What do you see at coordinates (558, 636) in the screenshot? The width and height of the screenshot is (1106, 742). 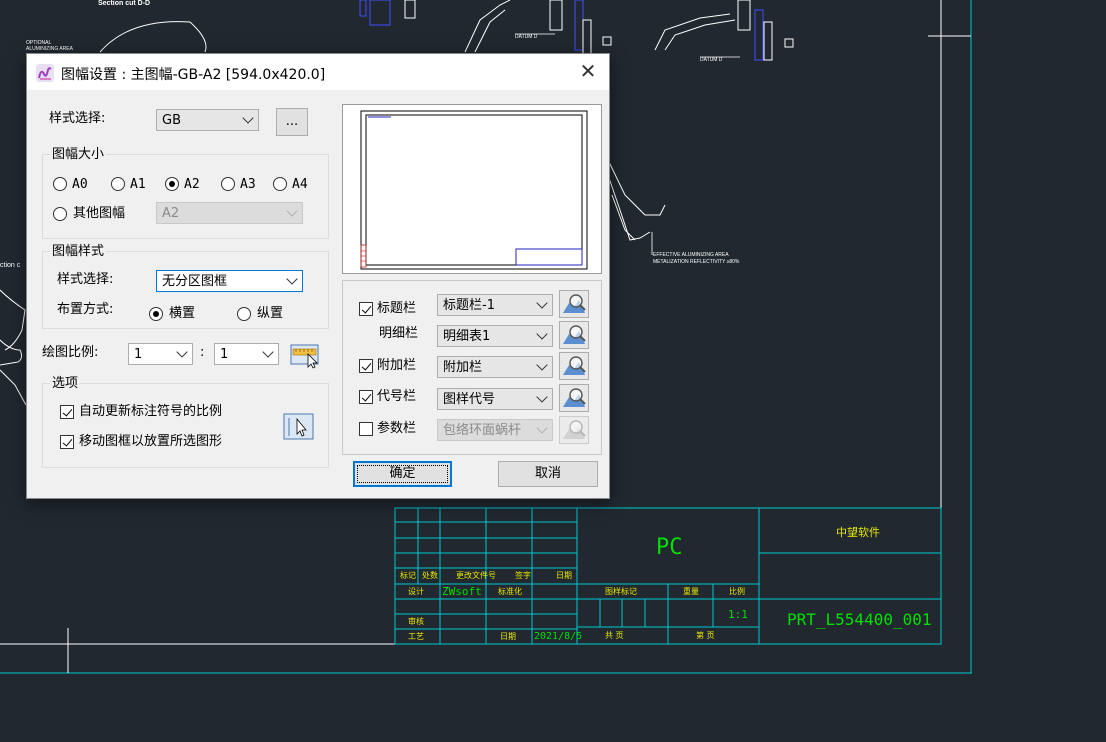 I see `tb-date-value: 2021/8/5` at bounding box center [558, 636].